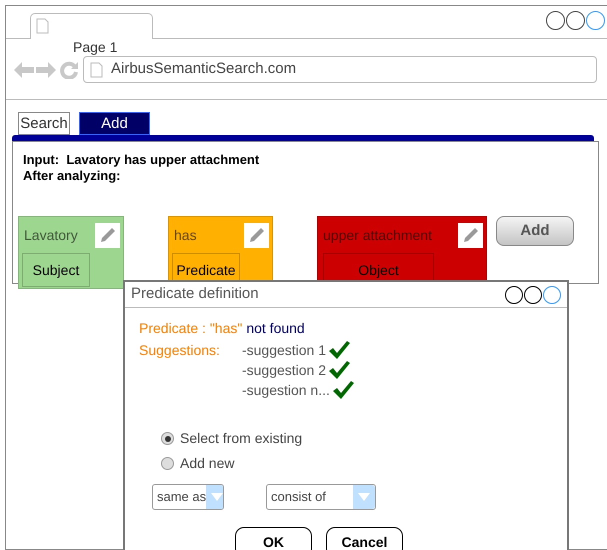 The image size is (607, 550). What do you see at coordinates (46, 70) in the screenshot?
I see `forward-arrow-icon` at bounding box center [46, 70].